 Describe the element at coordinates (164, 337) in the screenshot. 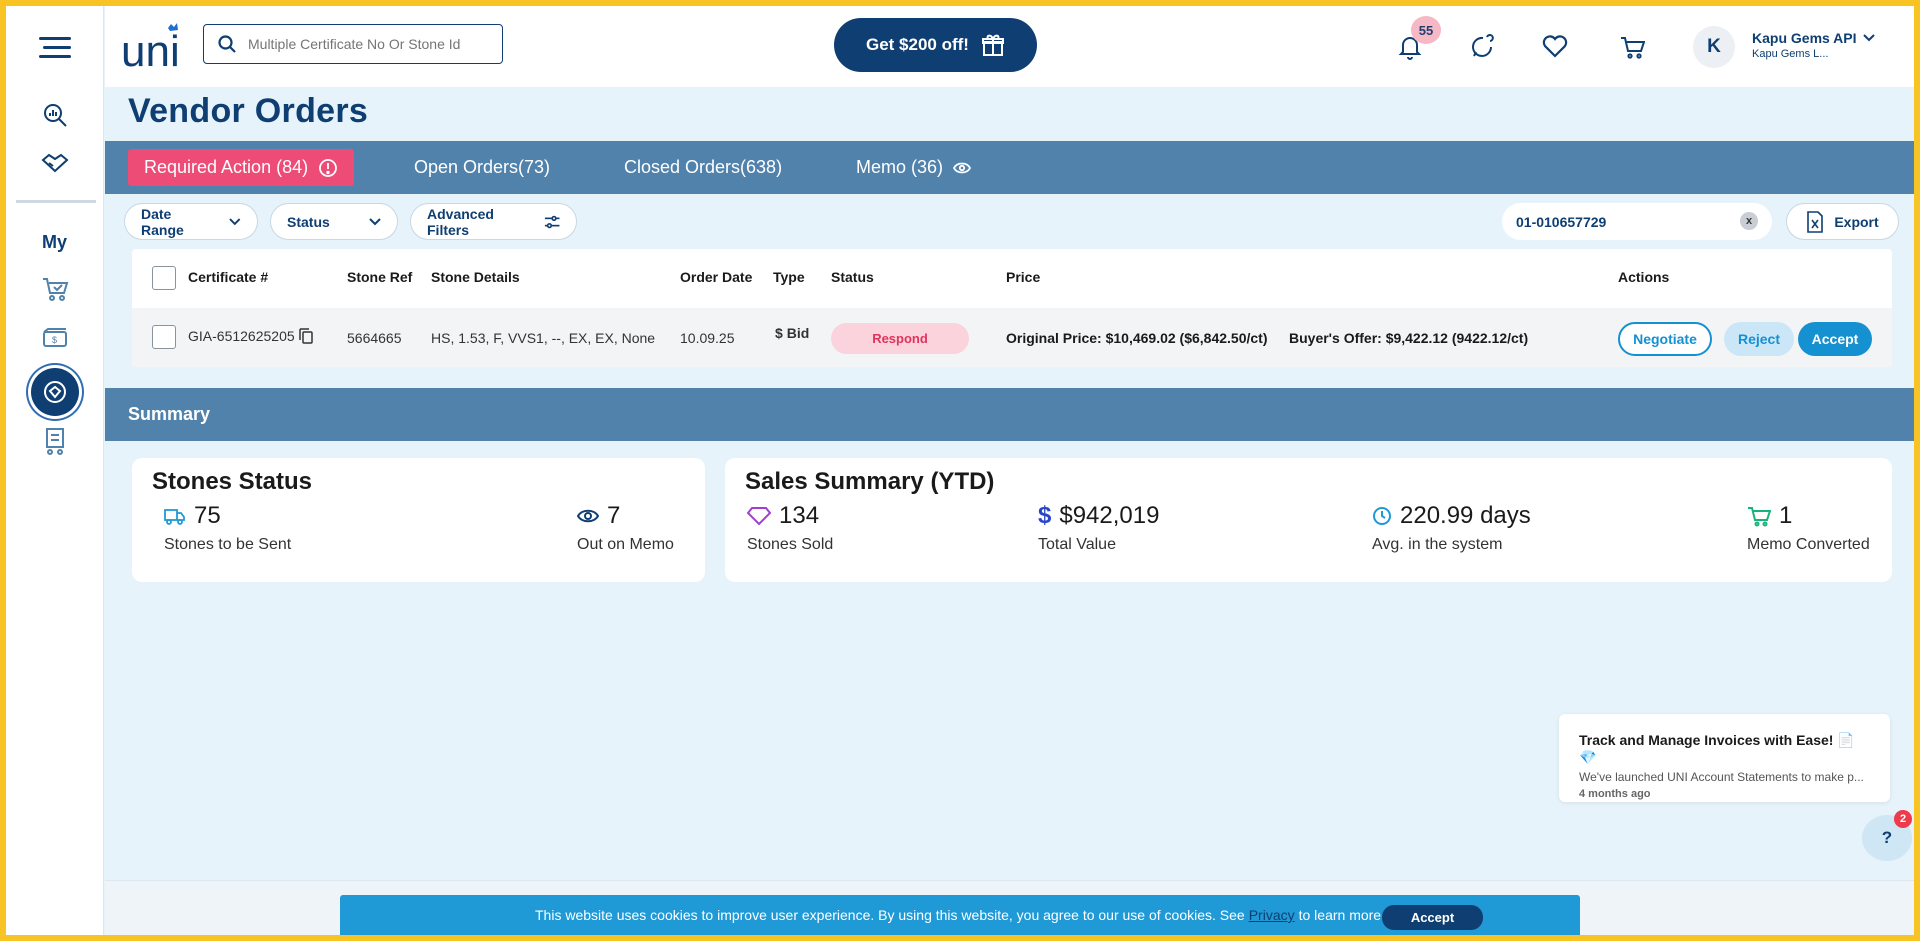

I see `row-checkbox` at that location.